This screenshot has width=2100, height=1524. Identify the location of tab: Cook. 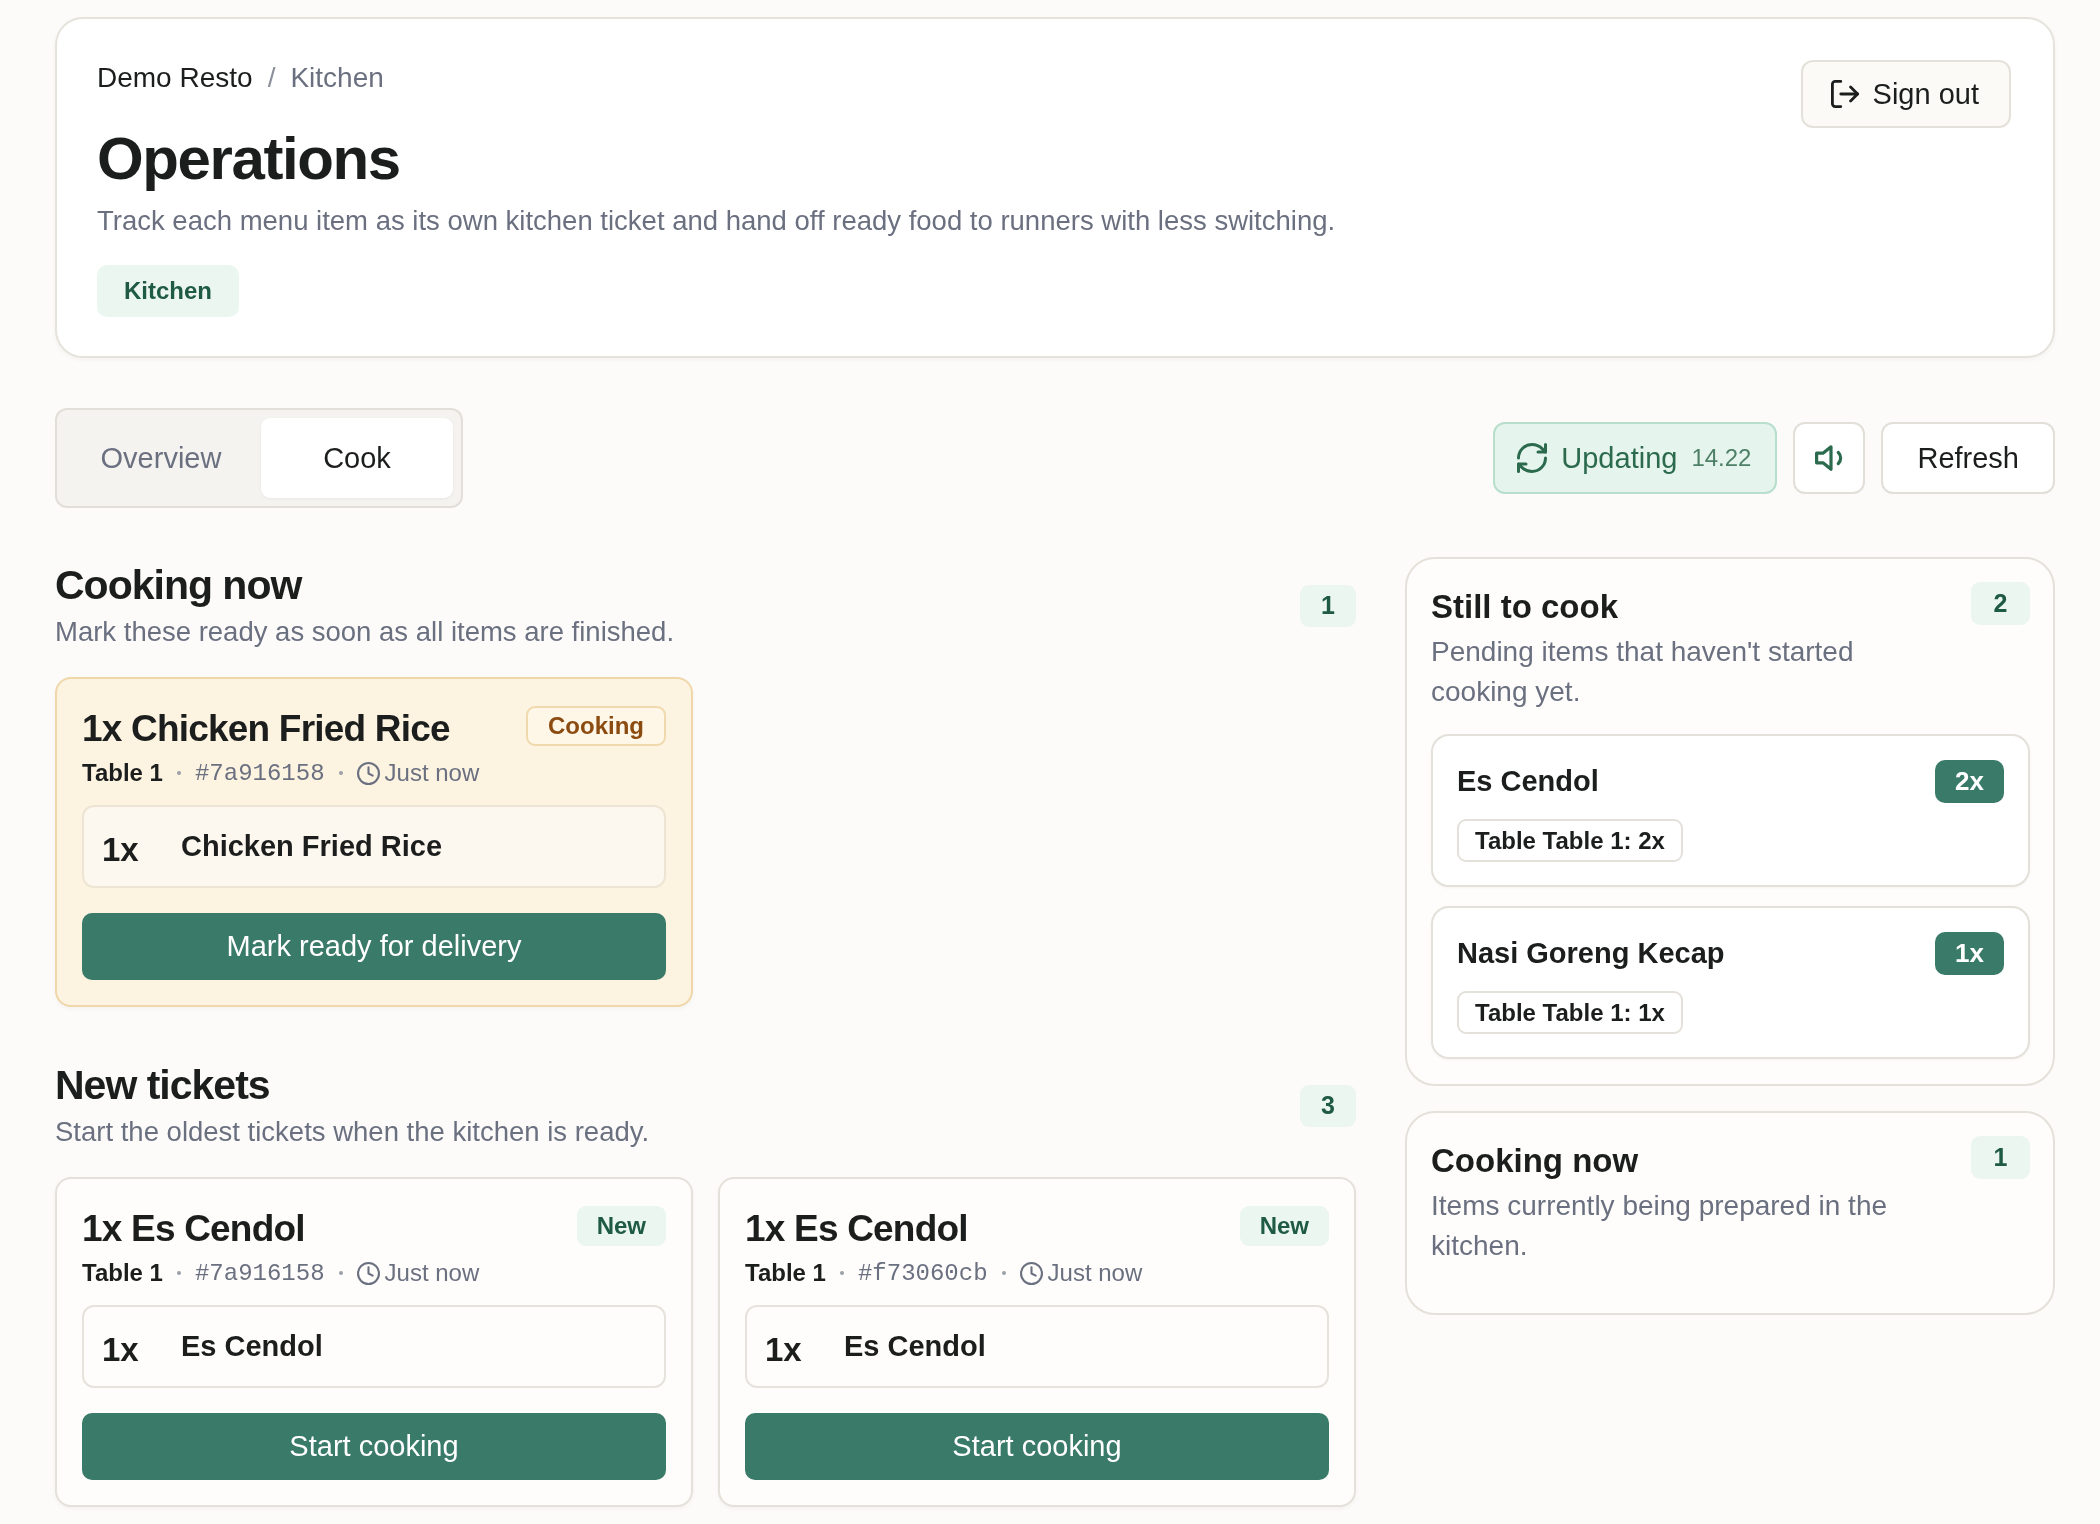
(357, 458).